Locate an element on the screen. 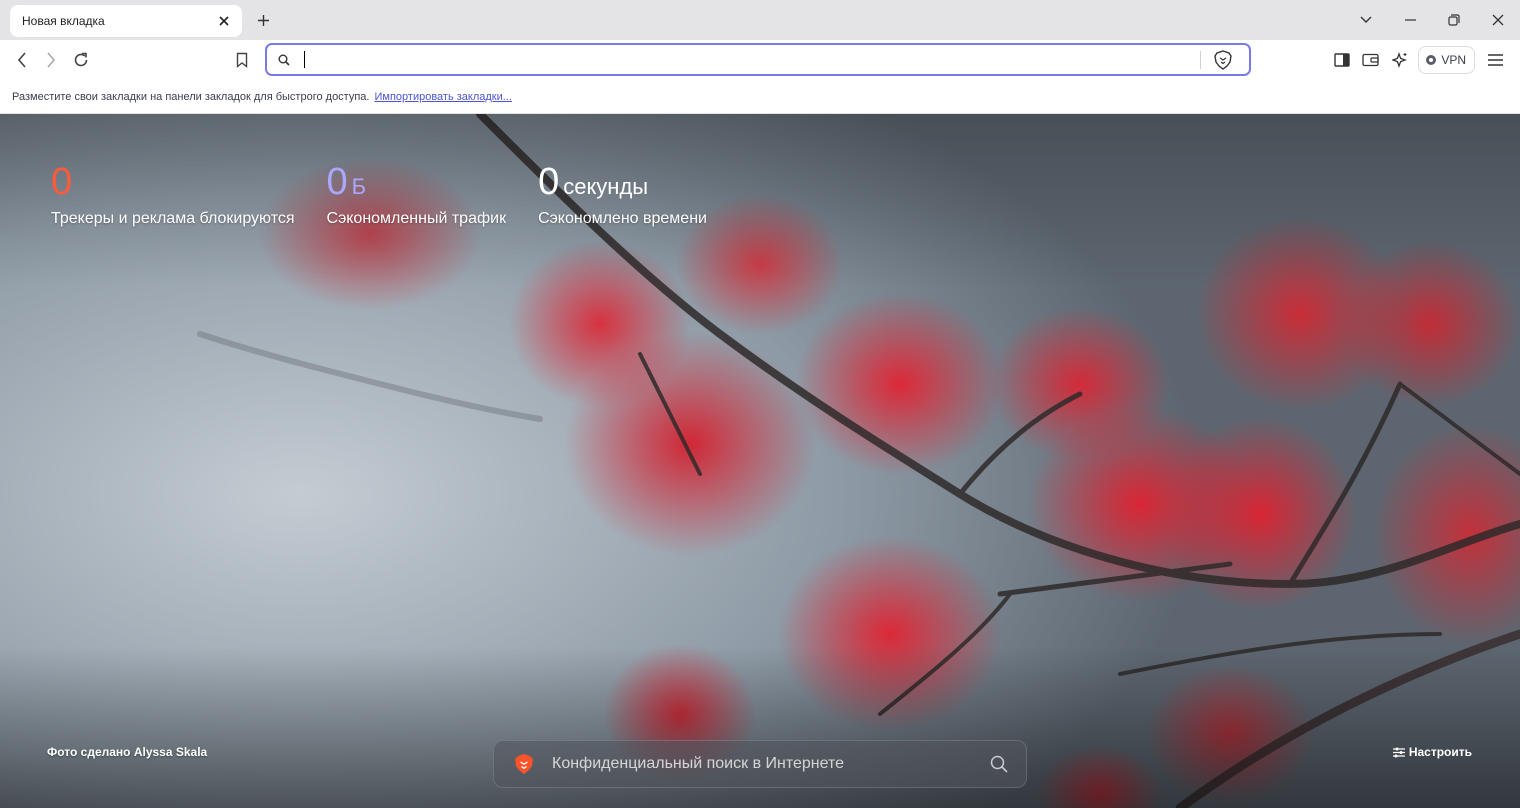  stat-bandwidth-unit: Б is located at coordinates (359, 186).